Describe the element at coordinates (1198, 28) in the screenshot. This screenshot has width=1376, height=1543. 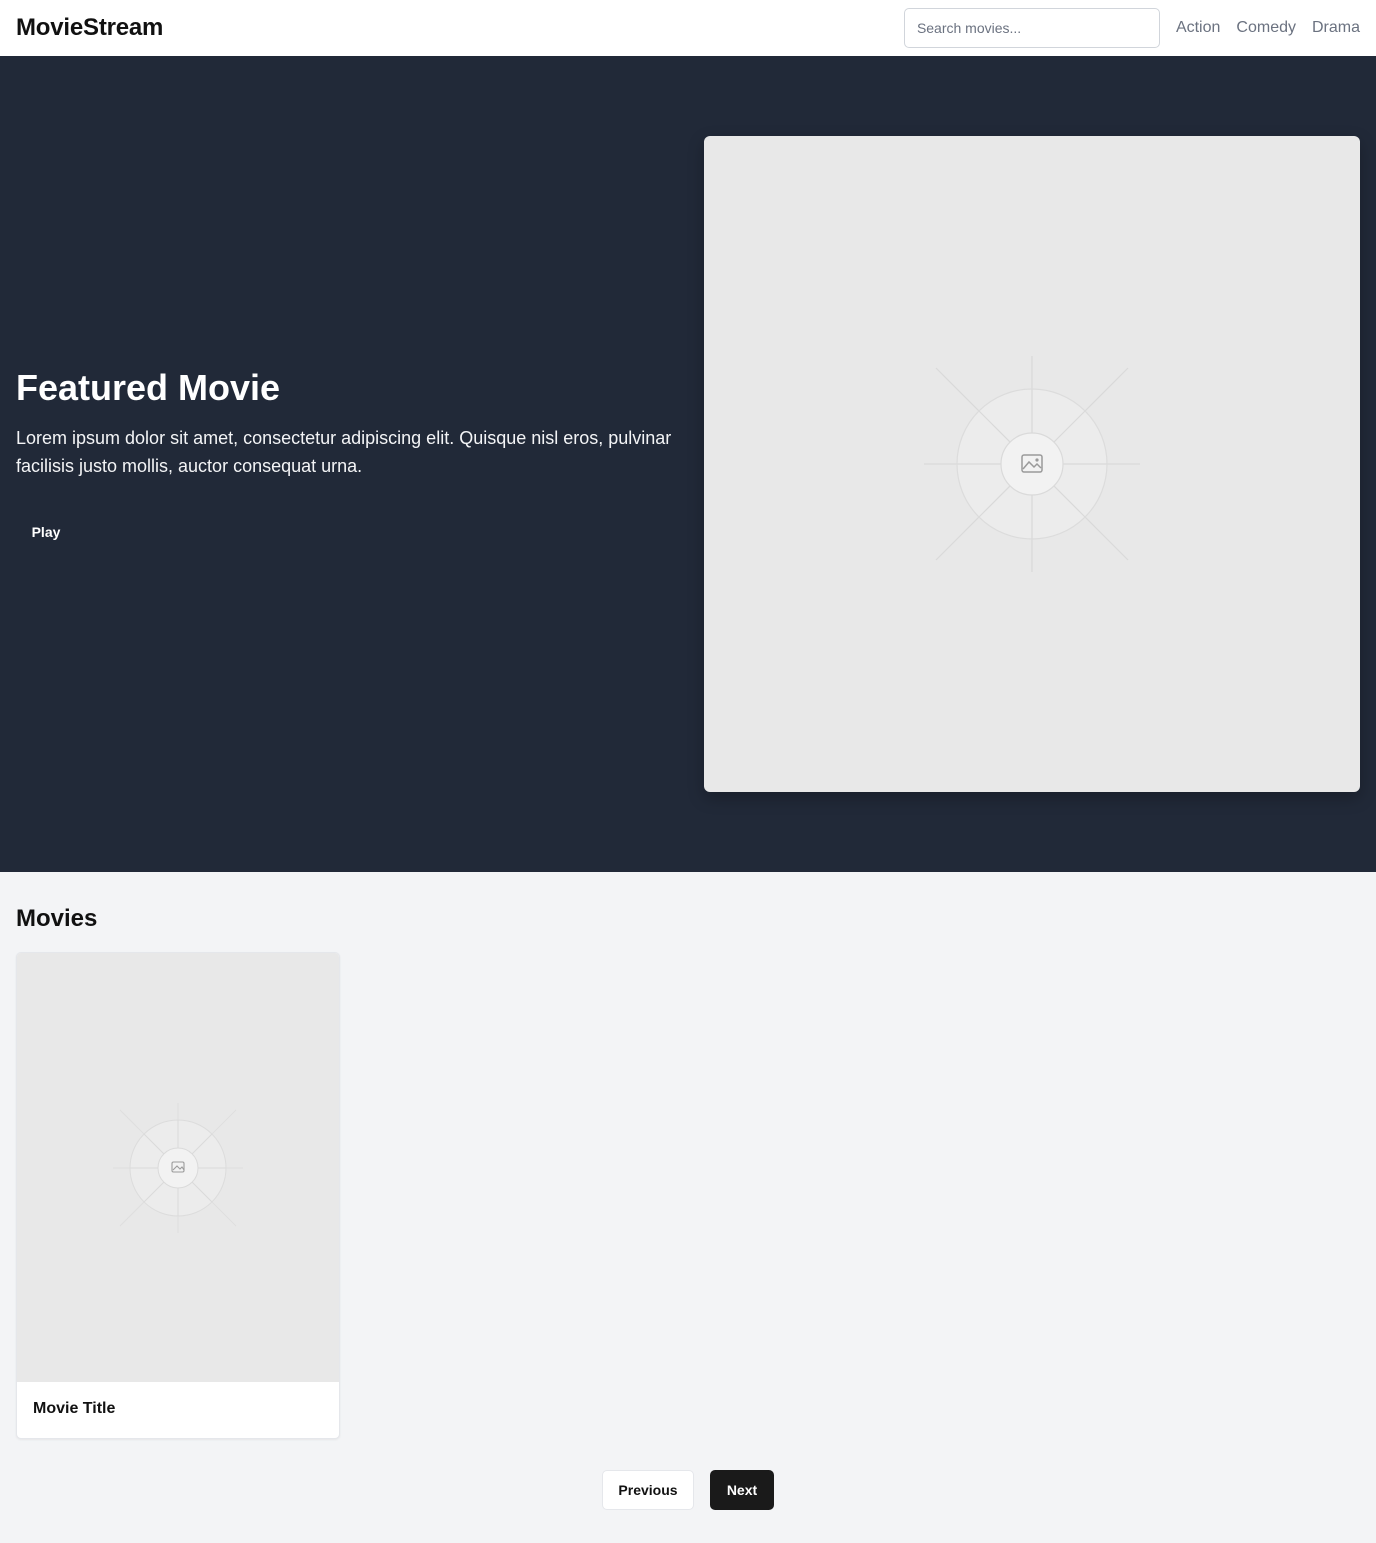
I see `nav-link-action: Action` at that location.